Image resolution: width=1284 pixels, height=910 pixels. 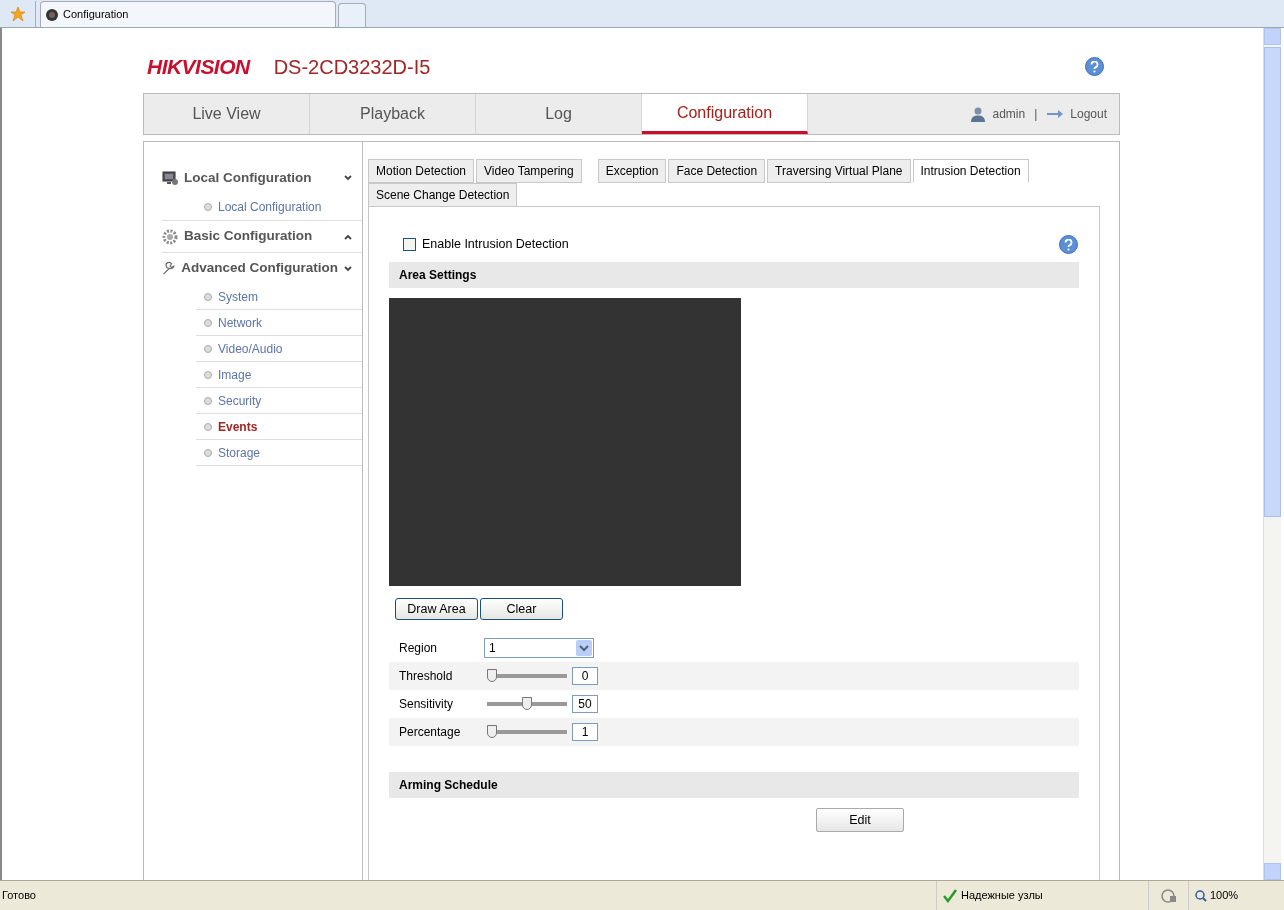 I want to click on section-header: Area Settings, so click(x=734, y=275).